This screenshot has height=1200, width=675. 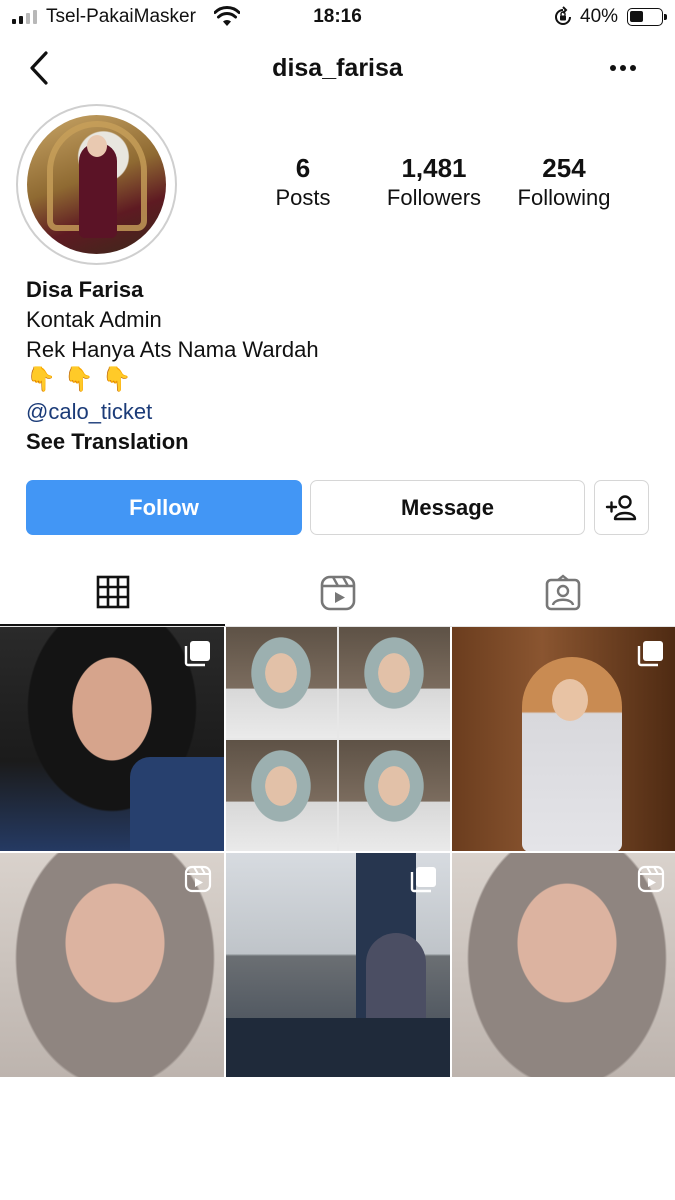 What do you see at coordinates (434, 197) in the screenshot?
I see `followers-count-label: Followers` at bounding box center [434, 197].